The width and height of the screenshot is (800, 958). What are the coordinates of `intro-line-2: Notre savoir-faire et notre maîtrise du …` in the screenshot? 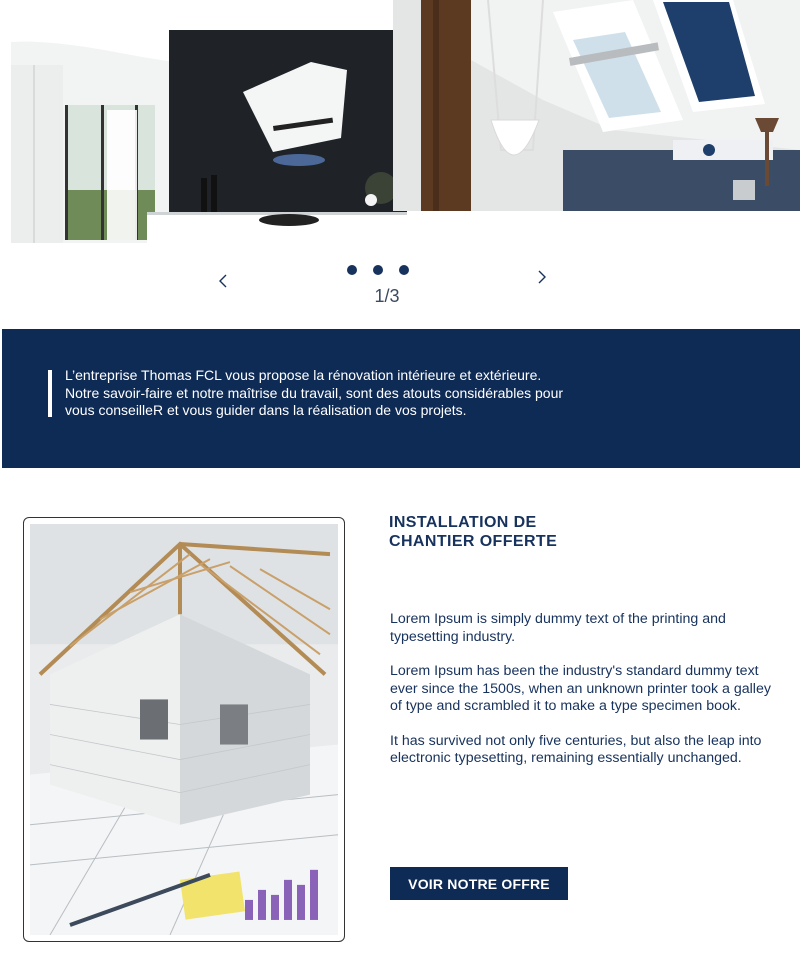 It's located at (314, 392).